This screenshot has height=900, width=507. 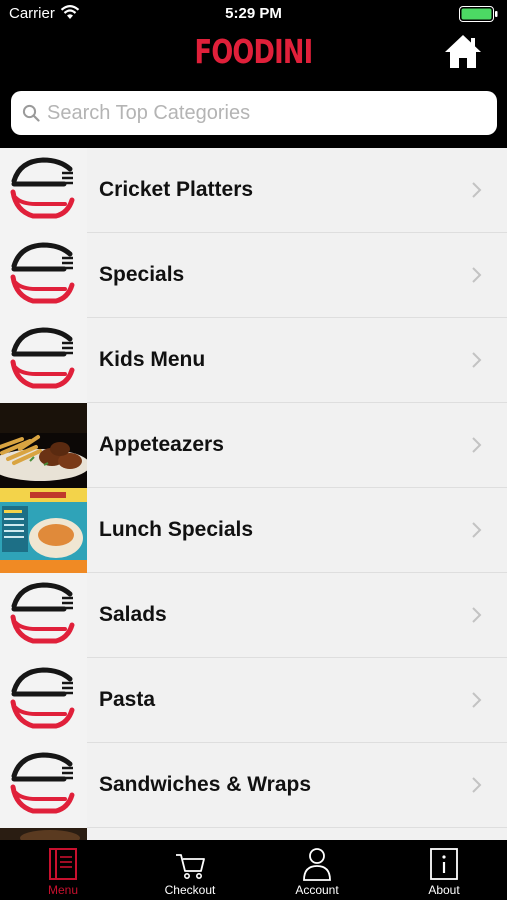 What do you see at coordinates (43, 530) in the screenshot?
I see `promo-flyer-thumbnail` at bounding box center [43, 530].